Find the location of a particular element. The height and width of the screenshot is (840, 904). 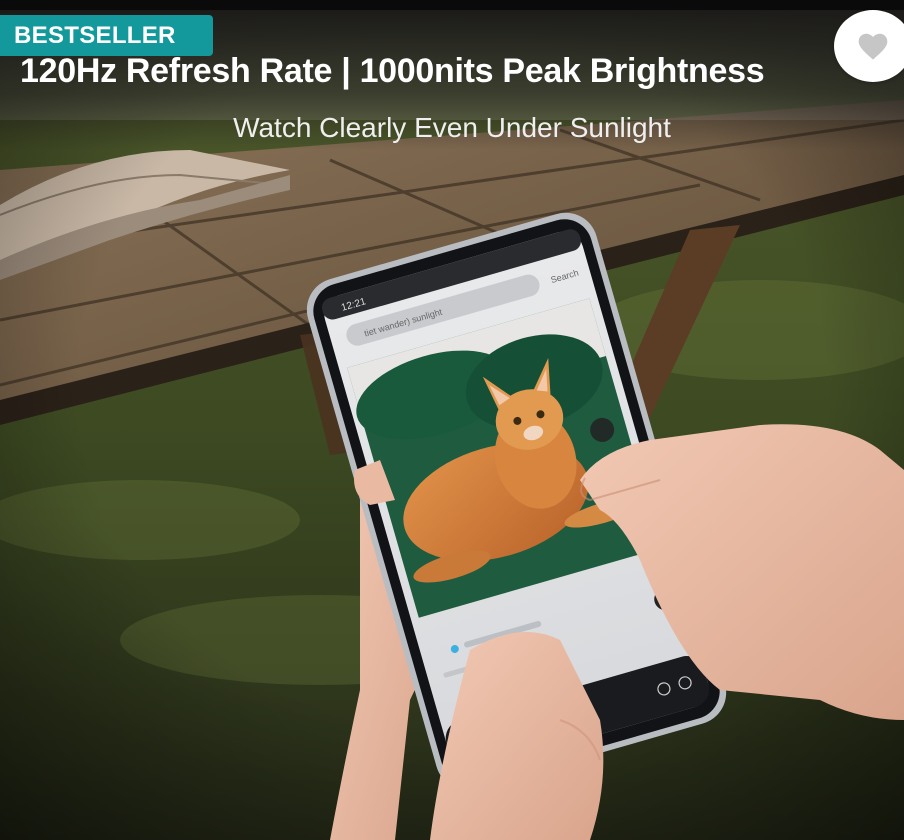

top-bar is located at coordinates (452, 5).